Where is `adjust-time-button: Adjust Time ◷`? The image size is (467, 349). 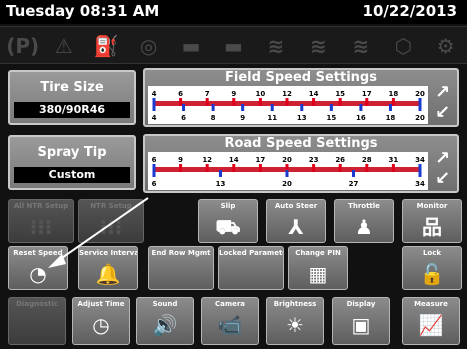 adjust-time-button: Adjust Time ◷ is located at coordinates (101, 321).